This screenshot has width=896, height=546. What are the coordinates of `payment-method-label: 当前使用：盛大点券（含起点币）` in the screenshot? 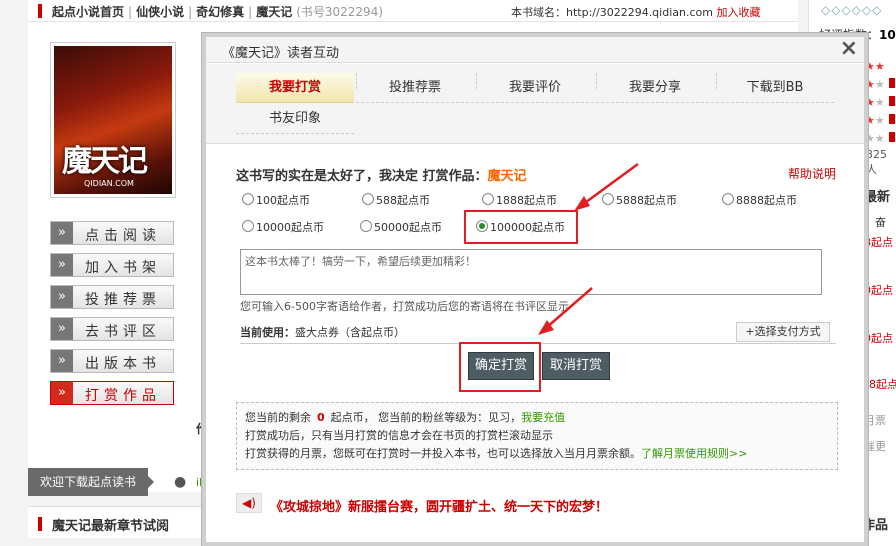 It's located at (322, 332).